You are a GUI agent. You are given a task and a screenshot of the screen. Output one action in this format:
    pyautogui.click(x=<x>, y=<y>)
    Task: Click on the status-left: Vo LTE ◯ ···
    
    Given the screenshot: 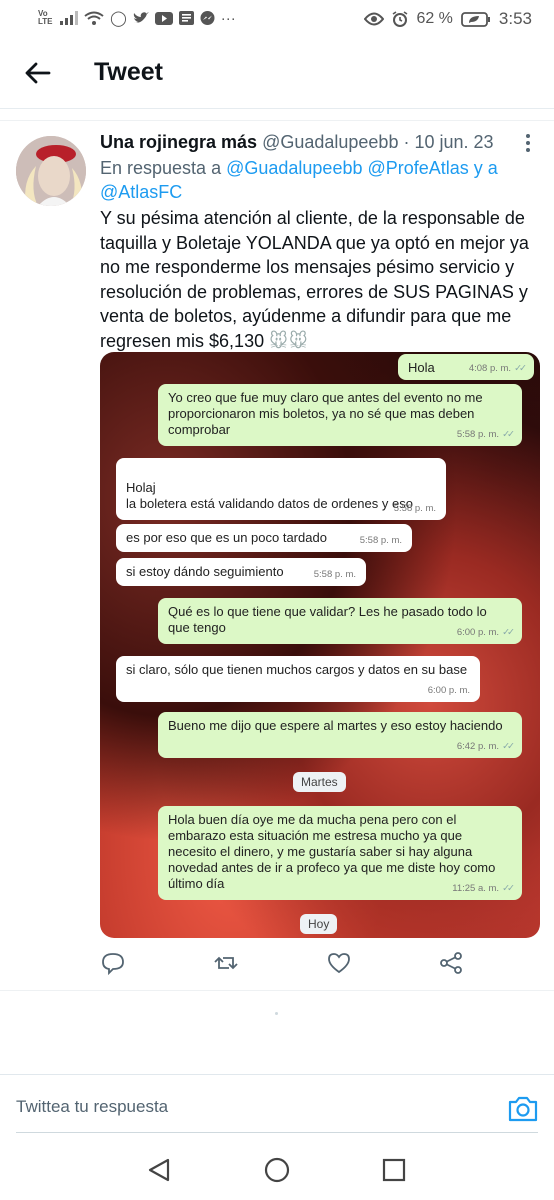 What is the action you would take?
    pyautogui.click(x=137, y=18)
    